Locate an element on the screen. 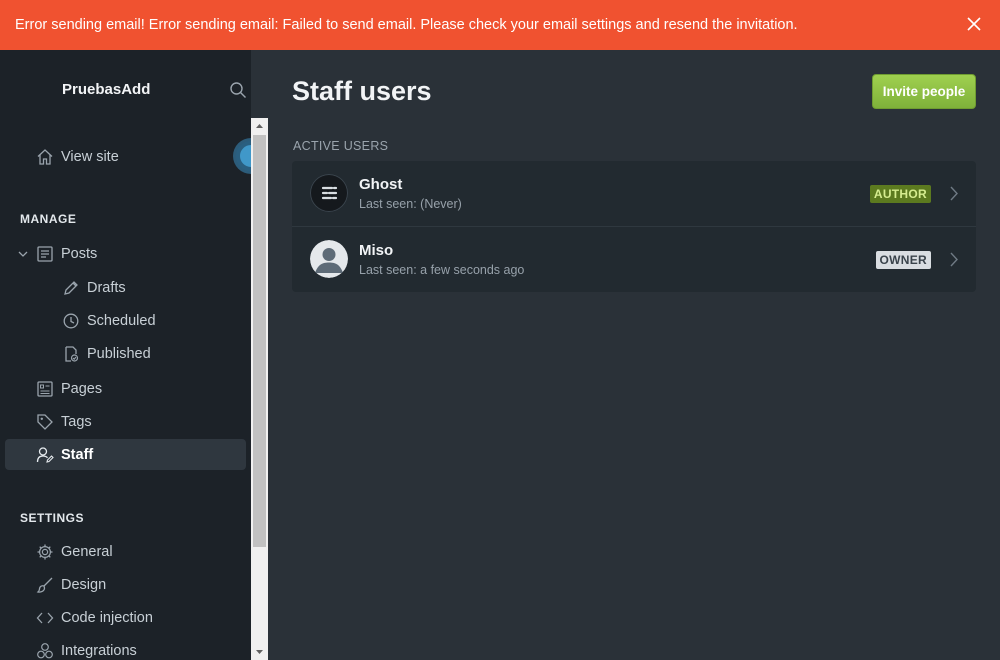 This screenshot has height=660, width=1000. sidebar-item-code-injection: Code injection is located at coordinates (125, 617).